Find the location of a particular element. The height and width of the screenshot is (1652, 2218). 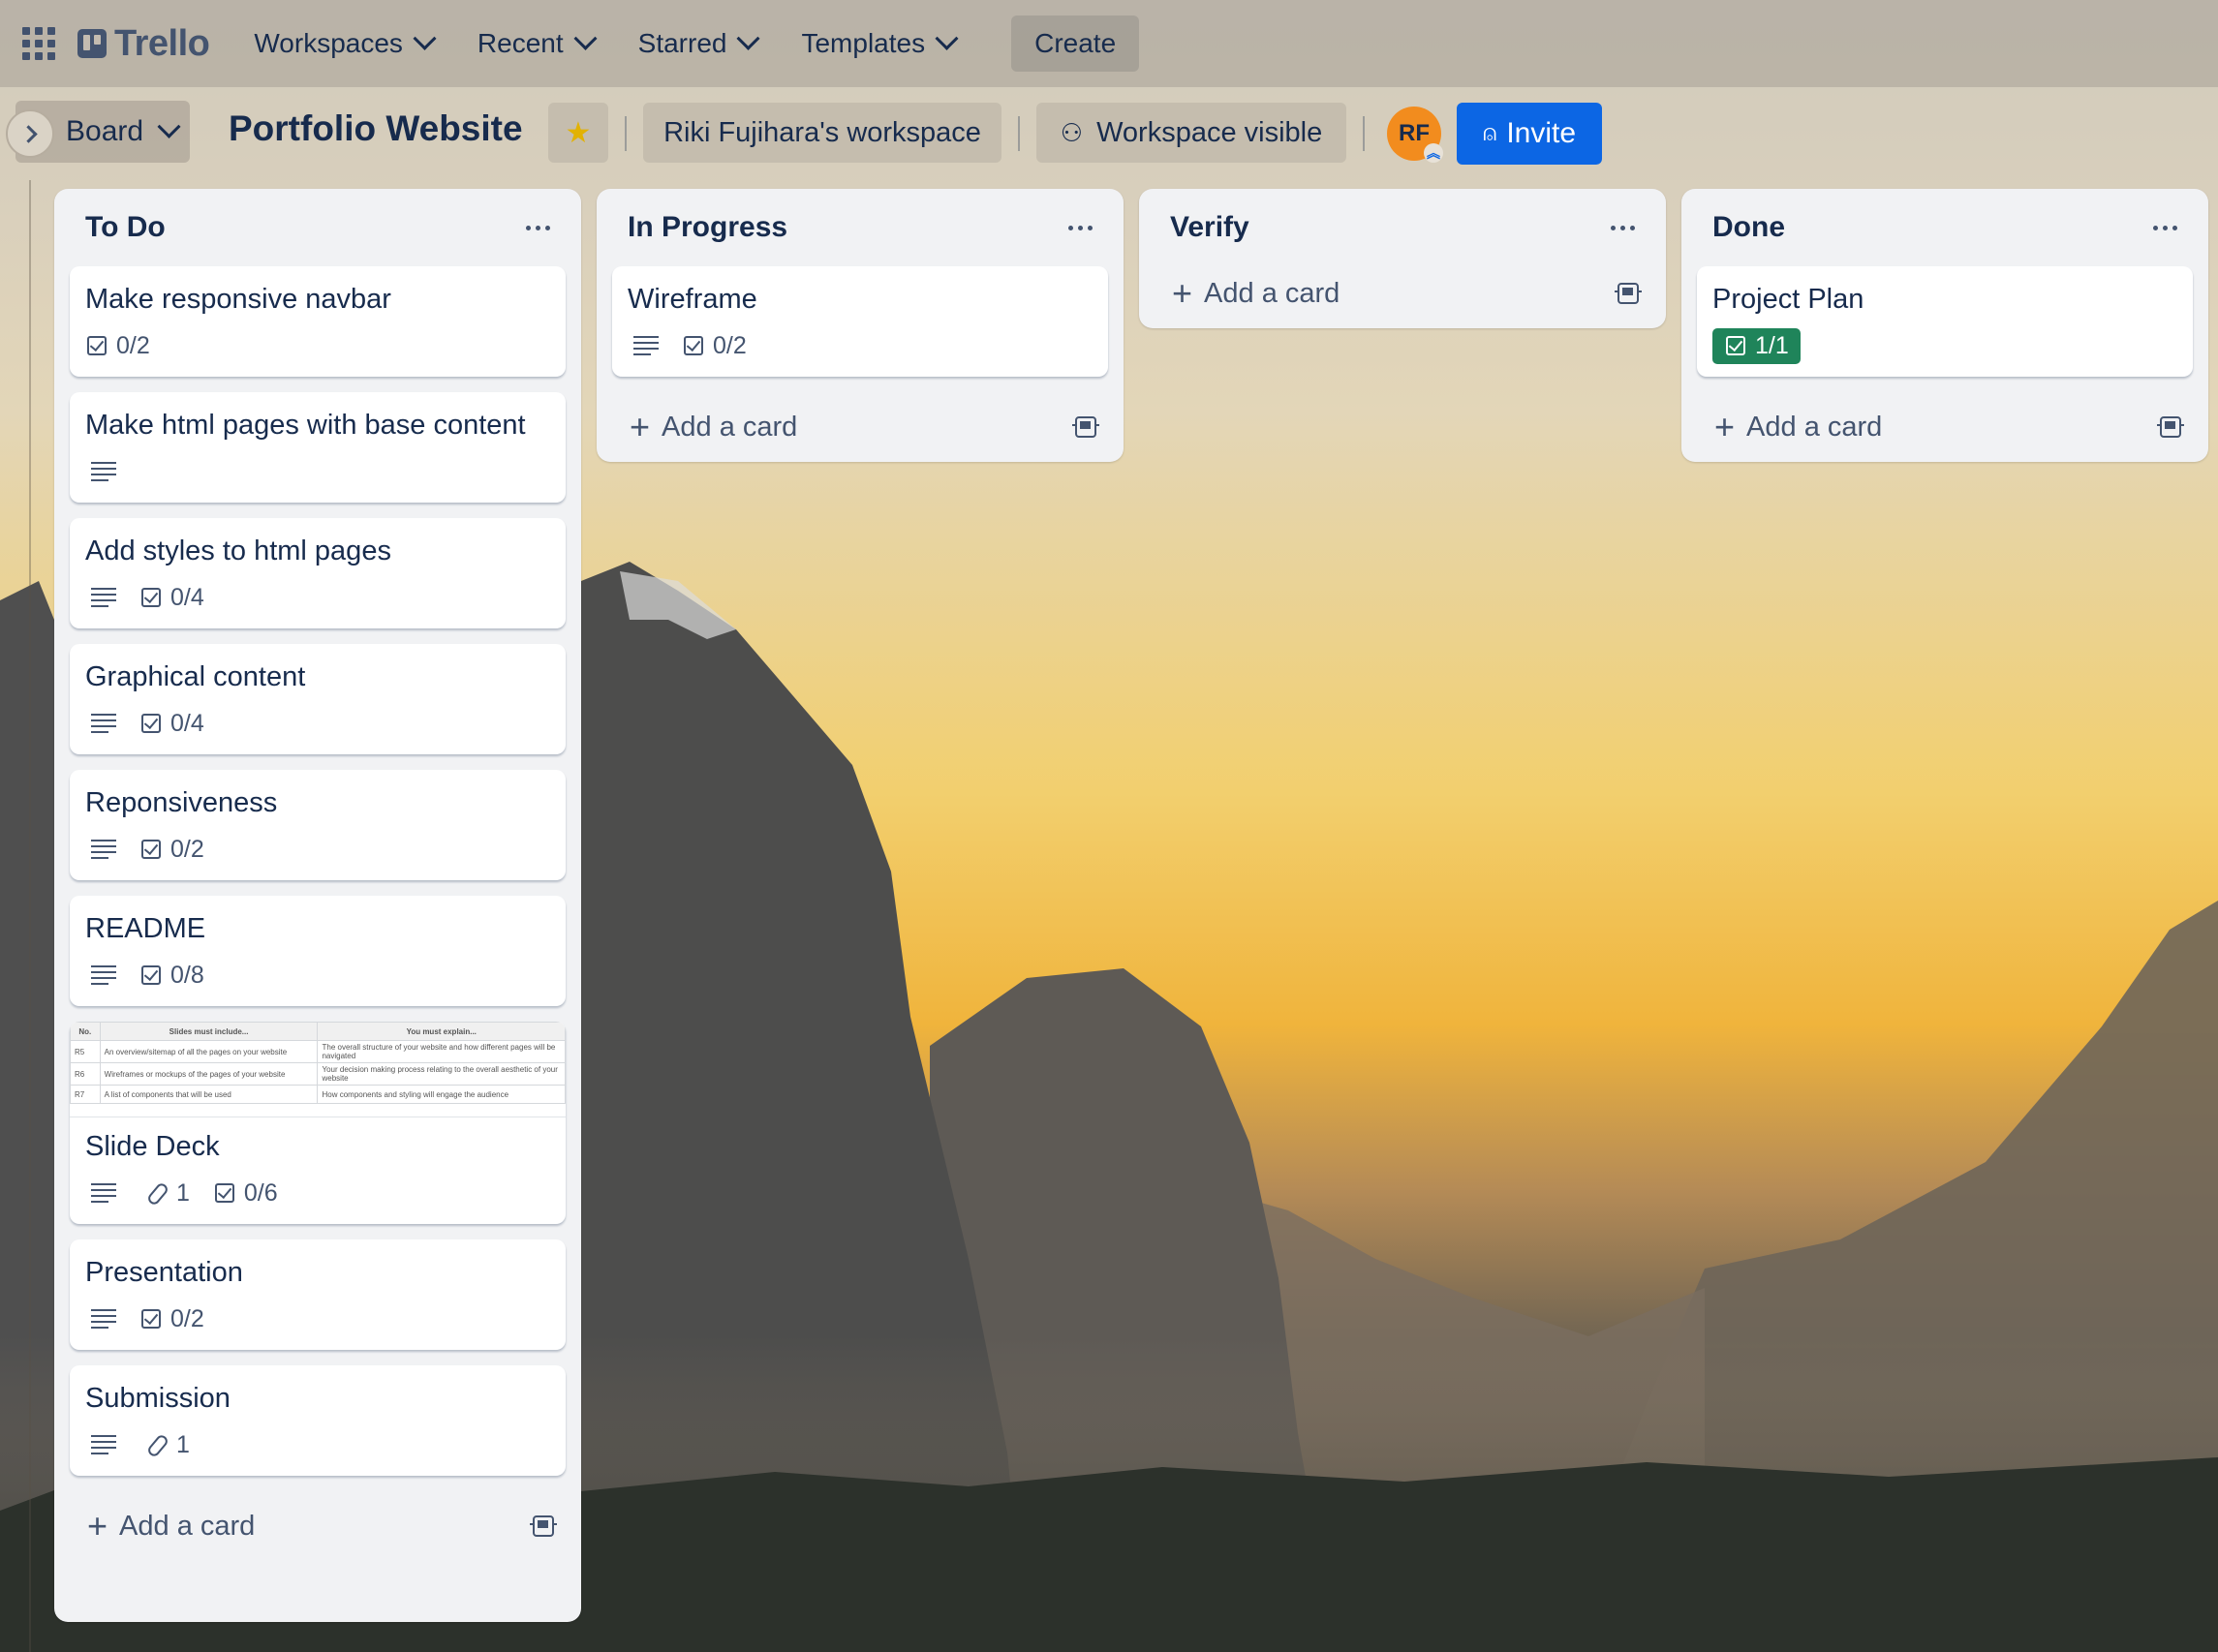

card: Make responsive navbar 0/2 is located at coordinates (318, 321).